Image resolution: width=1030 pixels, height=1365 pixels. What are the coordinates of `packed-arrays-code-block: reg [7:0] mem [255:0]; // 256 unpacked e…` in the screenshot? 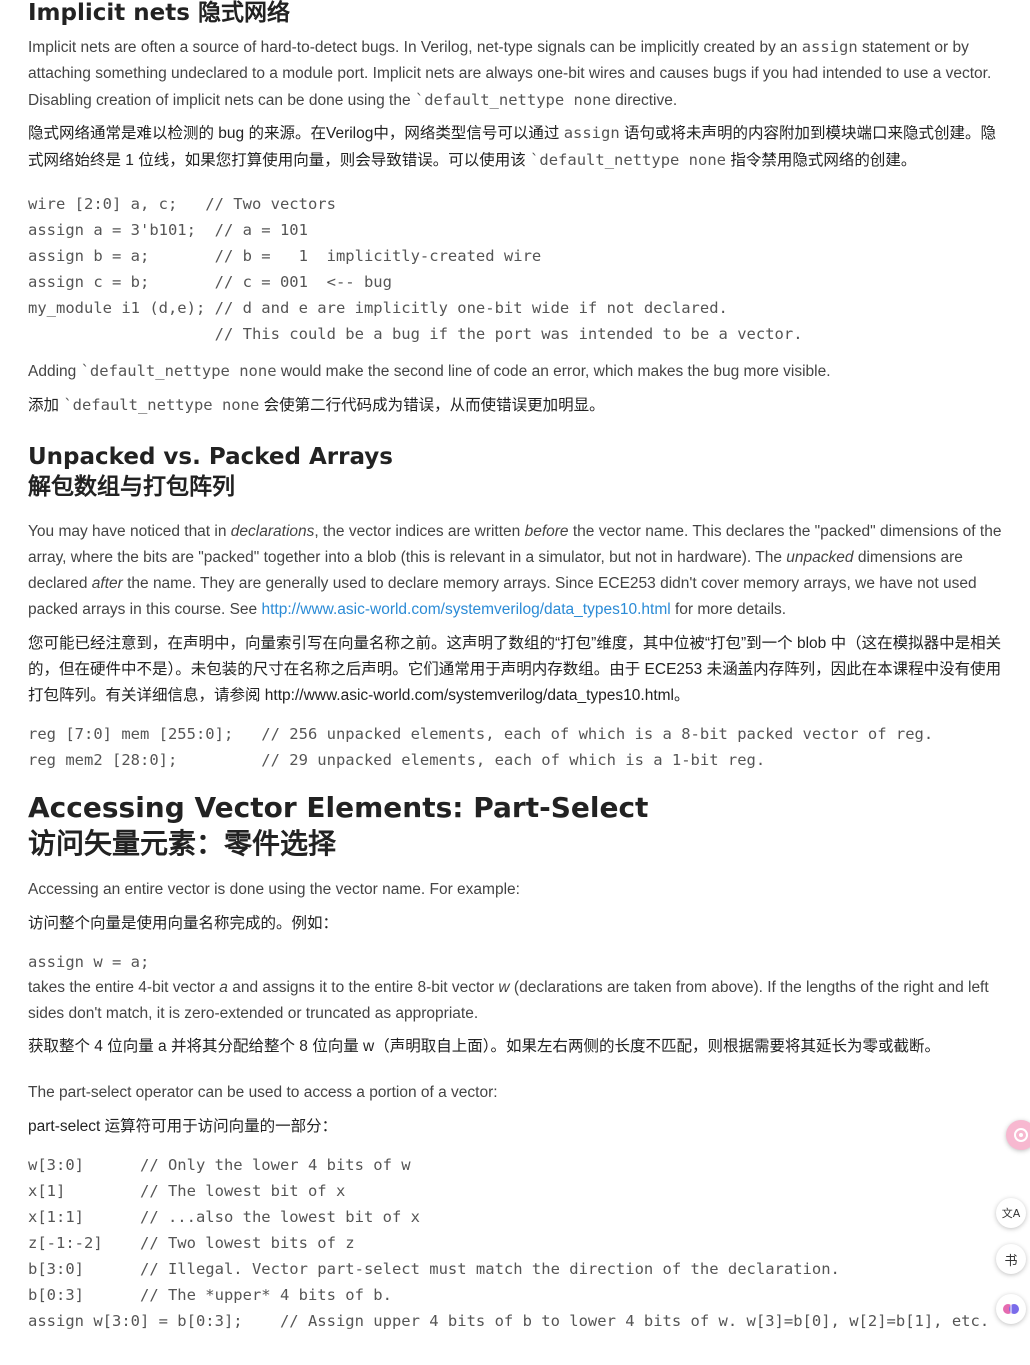 It's located at (481, 747).